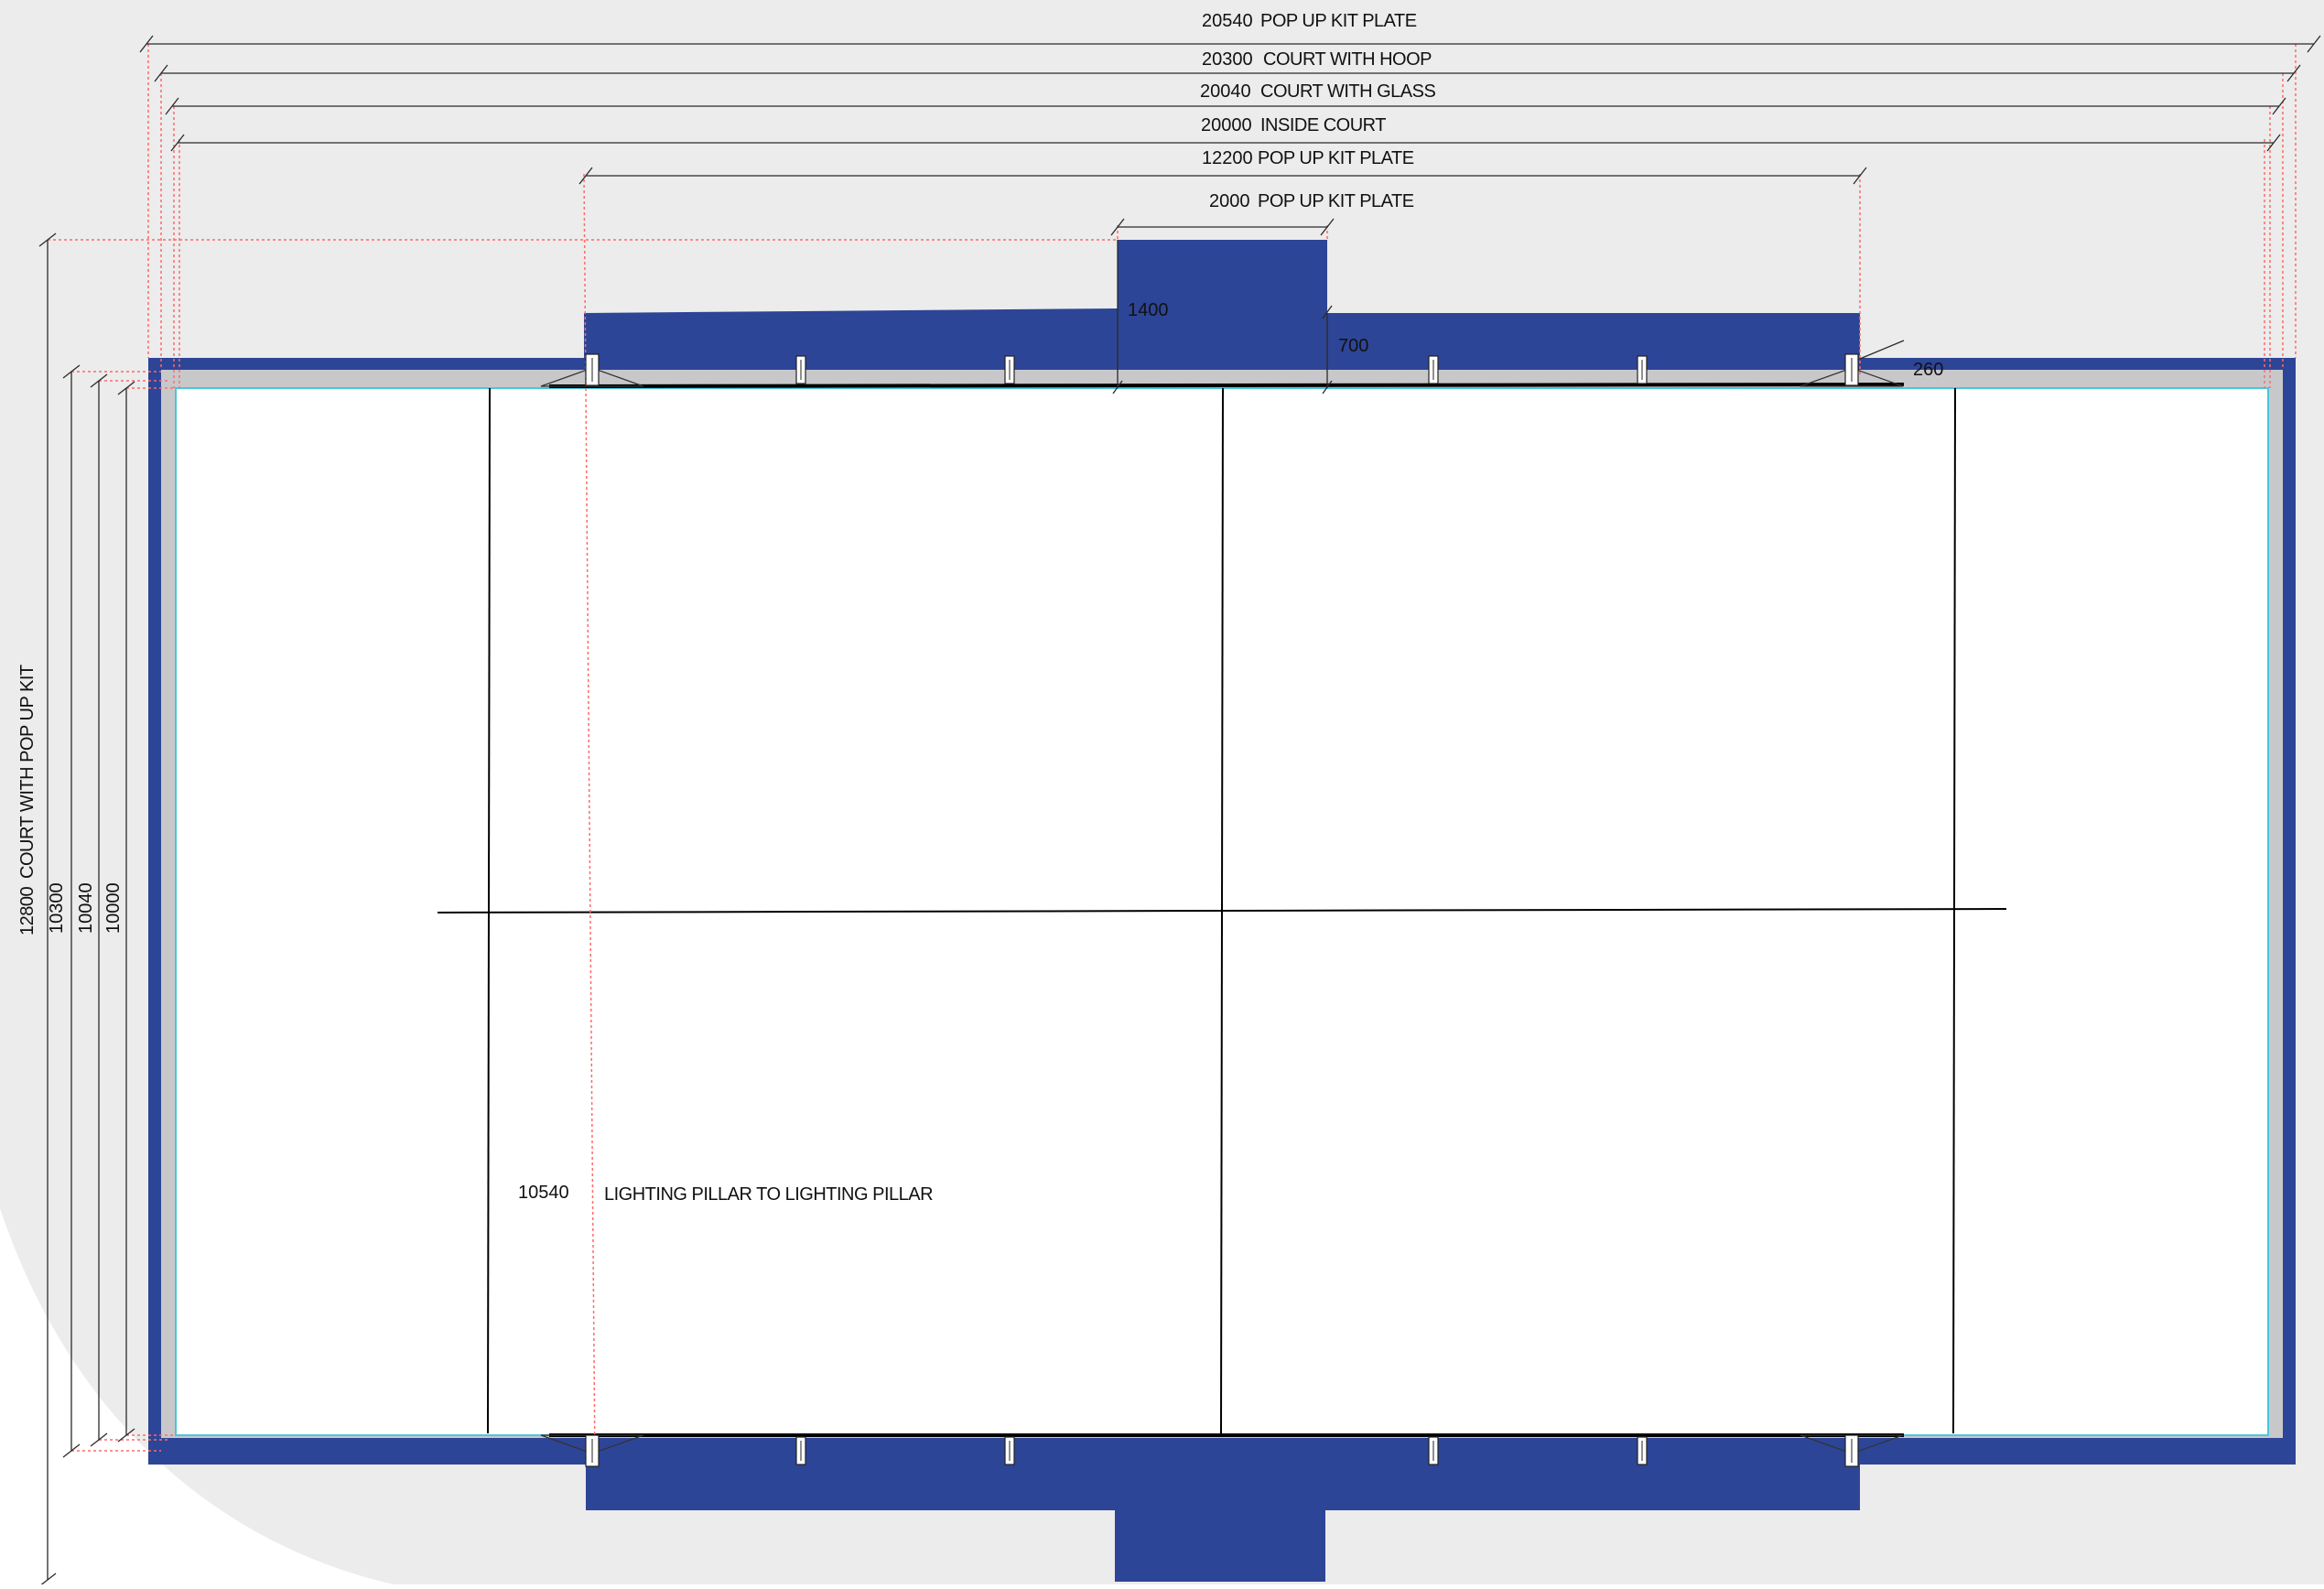 This screenshot has width=2324, height=1589. What do you see at coordinates (1148, 310) in the screenshot?
I see `callout-tab-height: 1400` at bounding box center [1148, 310].